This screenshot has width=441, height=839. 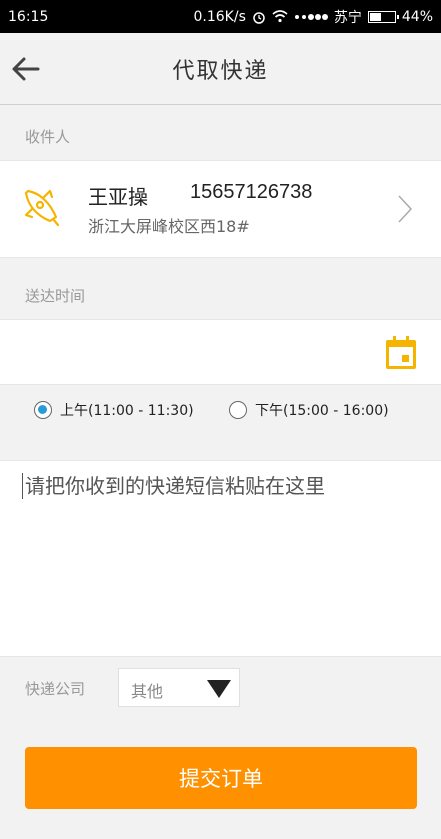 I want to click on time-slot-morning: 上午(11:00 - 11:30), so click(x=114, y=410).